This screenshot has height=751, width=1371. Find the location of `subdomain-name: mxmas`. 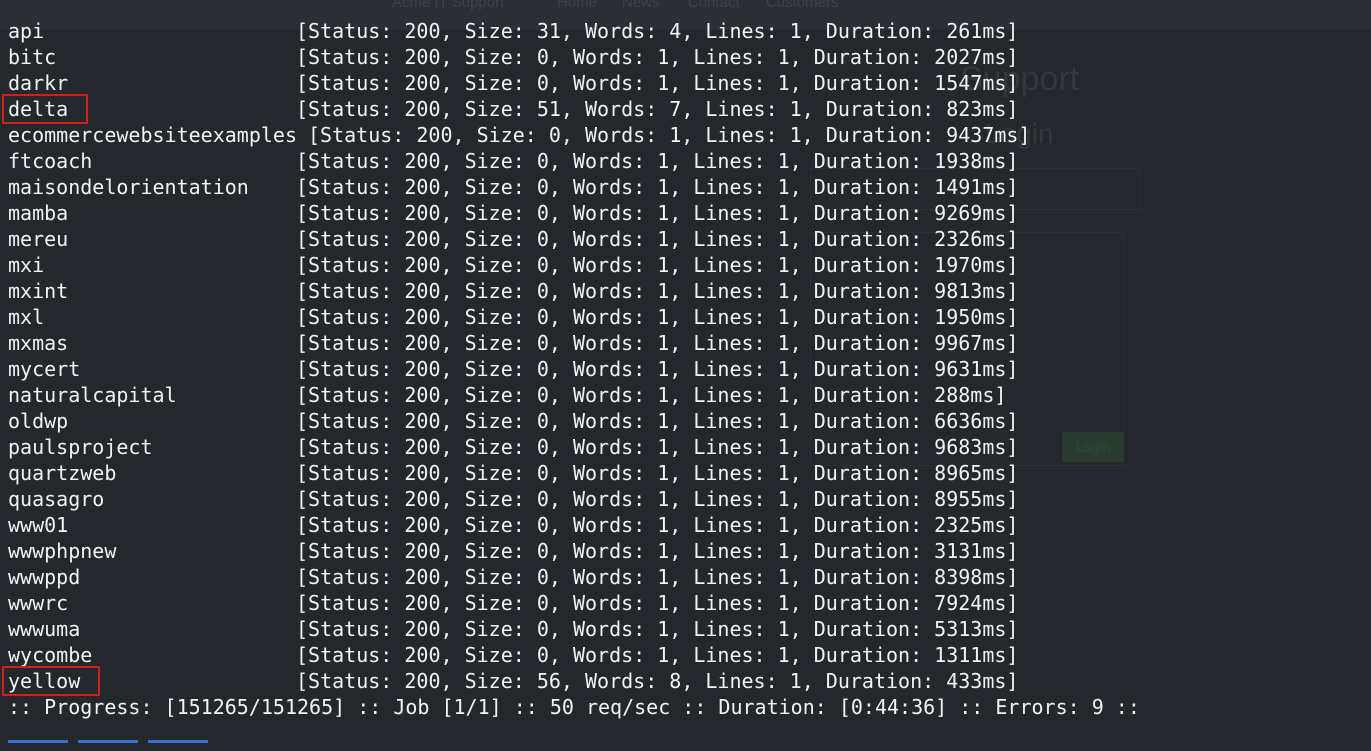

subdomain-name: mxmas is located at coordinates (38, 343).